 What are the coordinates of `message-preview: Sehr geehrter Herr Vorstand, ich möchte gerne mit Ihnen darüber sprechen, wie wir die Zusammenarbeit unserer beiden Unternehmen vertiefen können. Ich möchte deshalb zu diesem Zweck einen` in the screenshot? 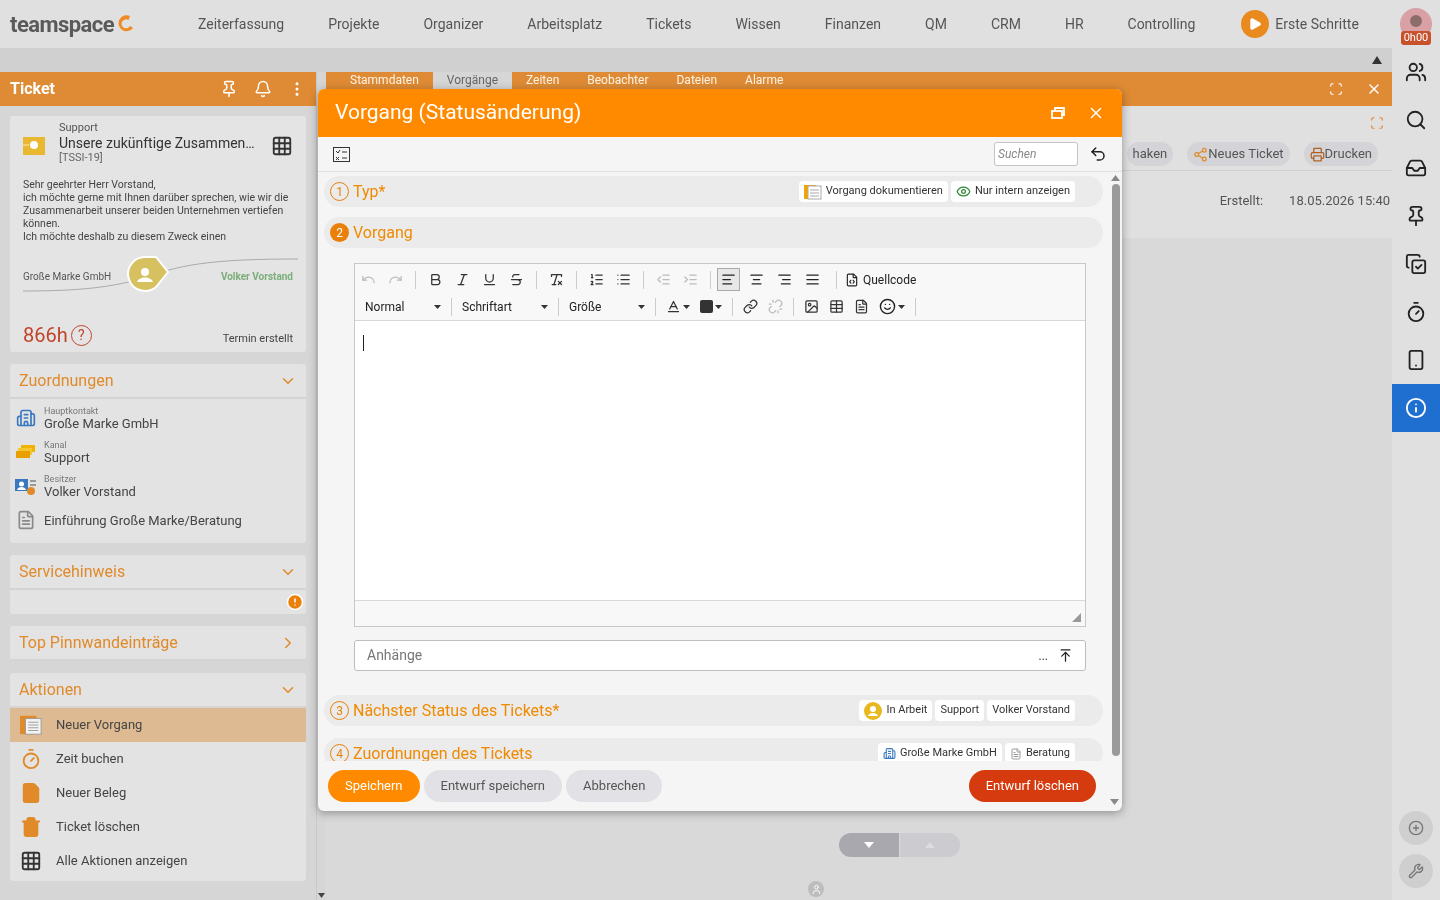 It's located at (156, 210).